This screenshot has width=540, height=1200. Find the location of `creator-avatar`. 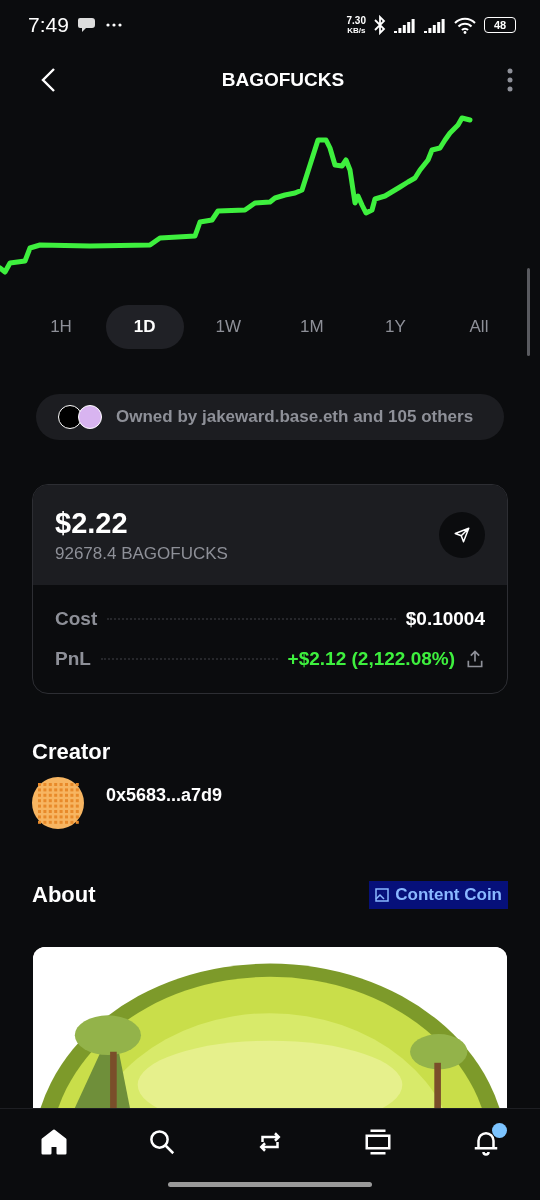

creator-avatar is located at coordinates (58, 803).